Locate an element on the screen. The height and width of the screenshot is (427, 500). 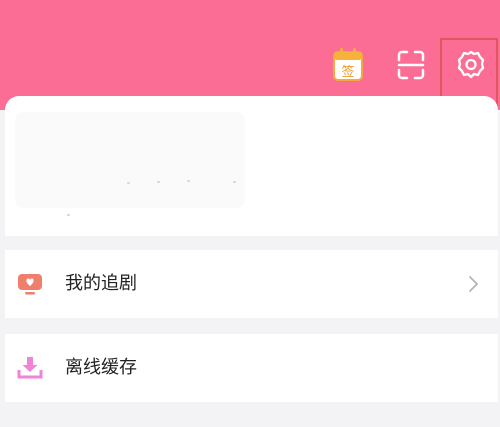
checkin-calendar-icon: 签 is located at coordinates (348, 65).